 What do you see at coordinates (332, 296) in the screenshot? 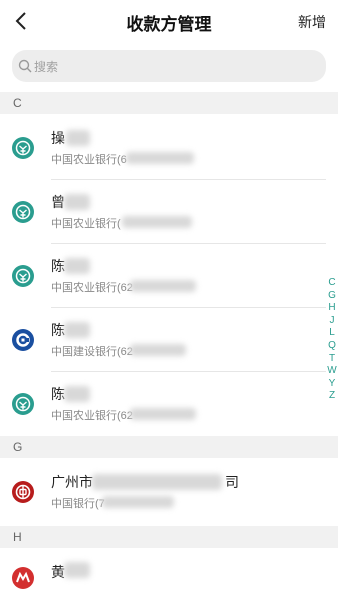
I see `index-letter: G` at bounding box center [332, 296].